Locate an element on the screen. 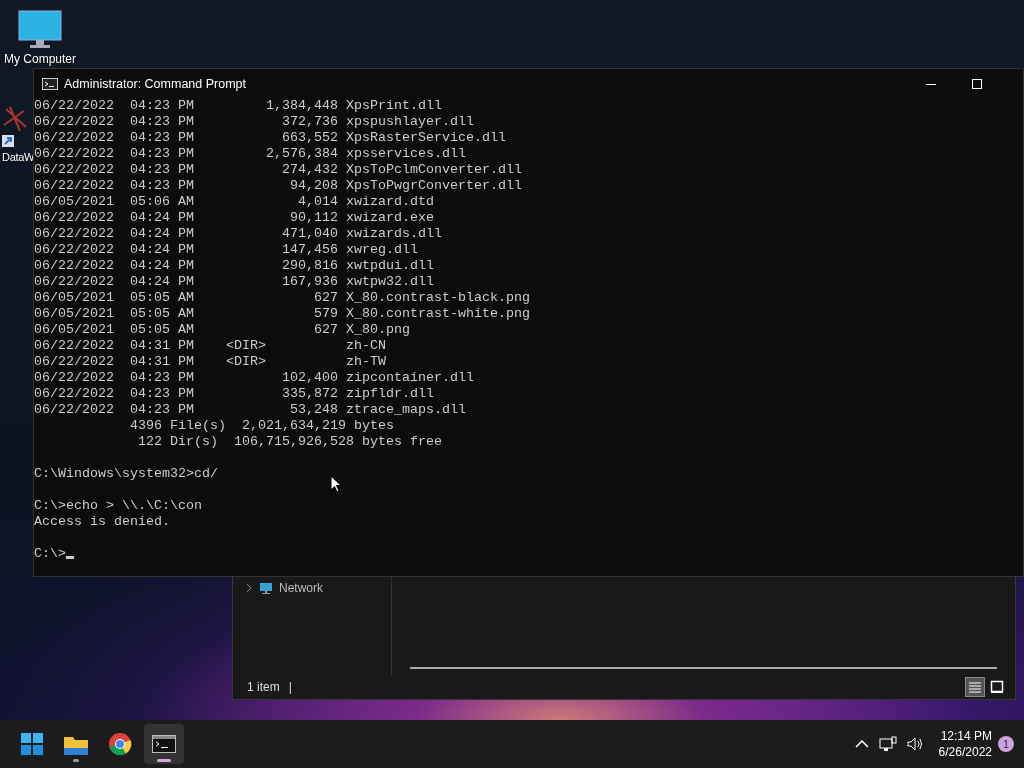 The width and height of the screenshot is (1024, 768). console-line: 06/05/2021 05:05 AM 627 X_80.png is located at coordinates (222, 329).